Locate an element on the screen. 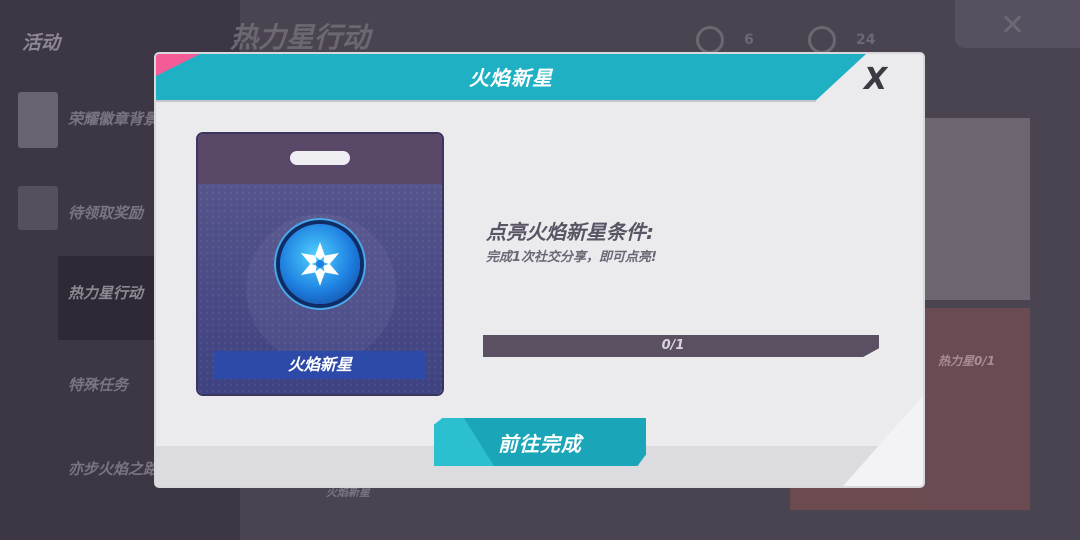  go-complete-button: 前往完成 is located at coordinates (540, 442).